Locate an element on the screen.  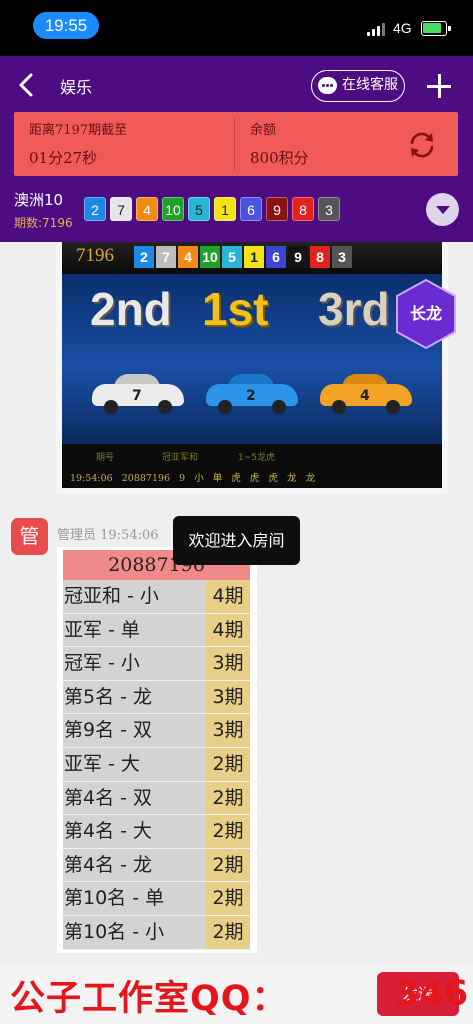
table-row: 亚军 - 单 4期 is located at coordinates (156, 630).